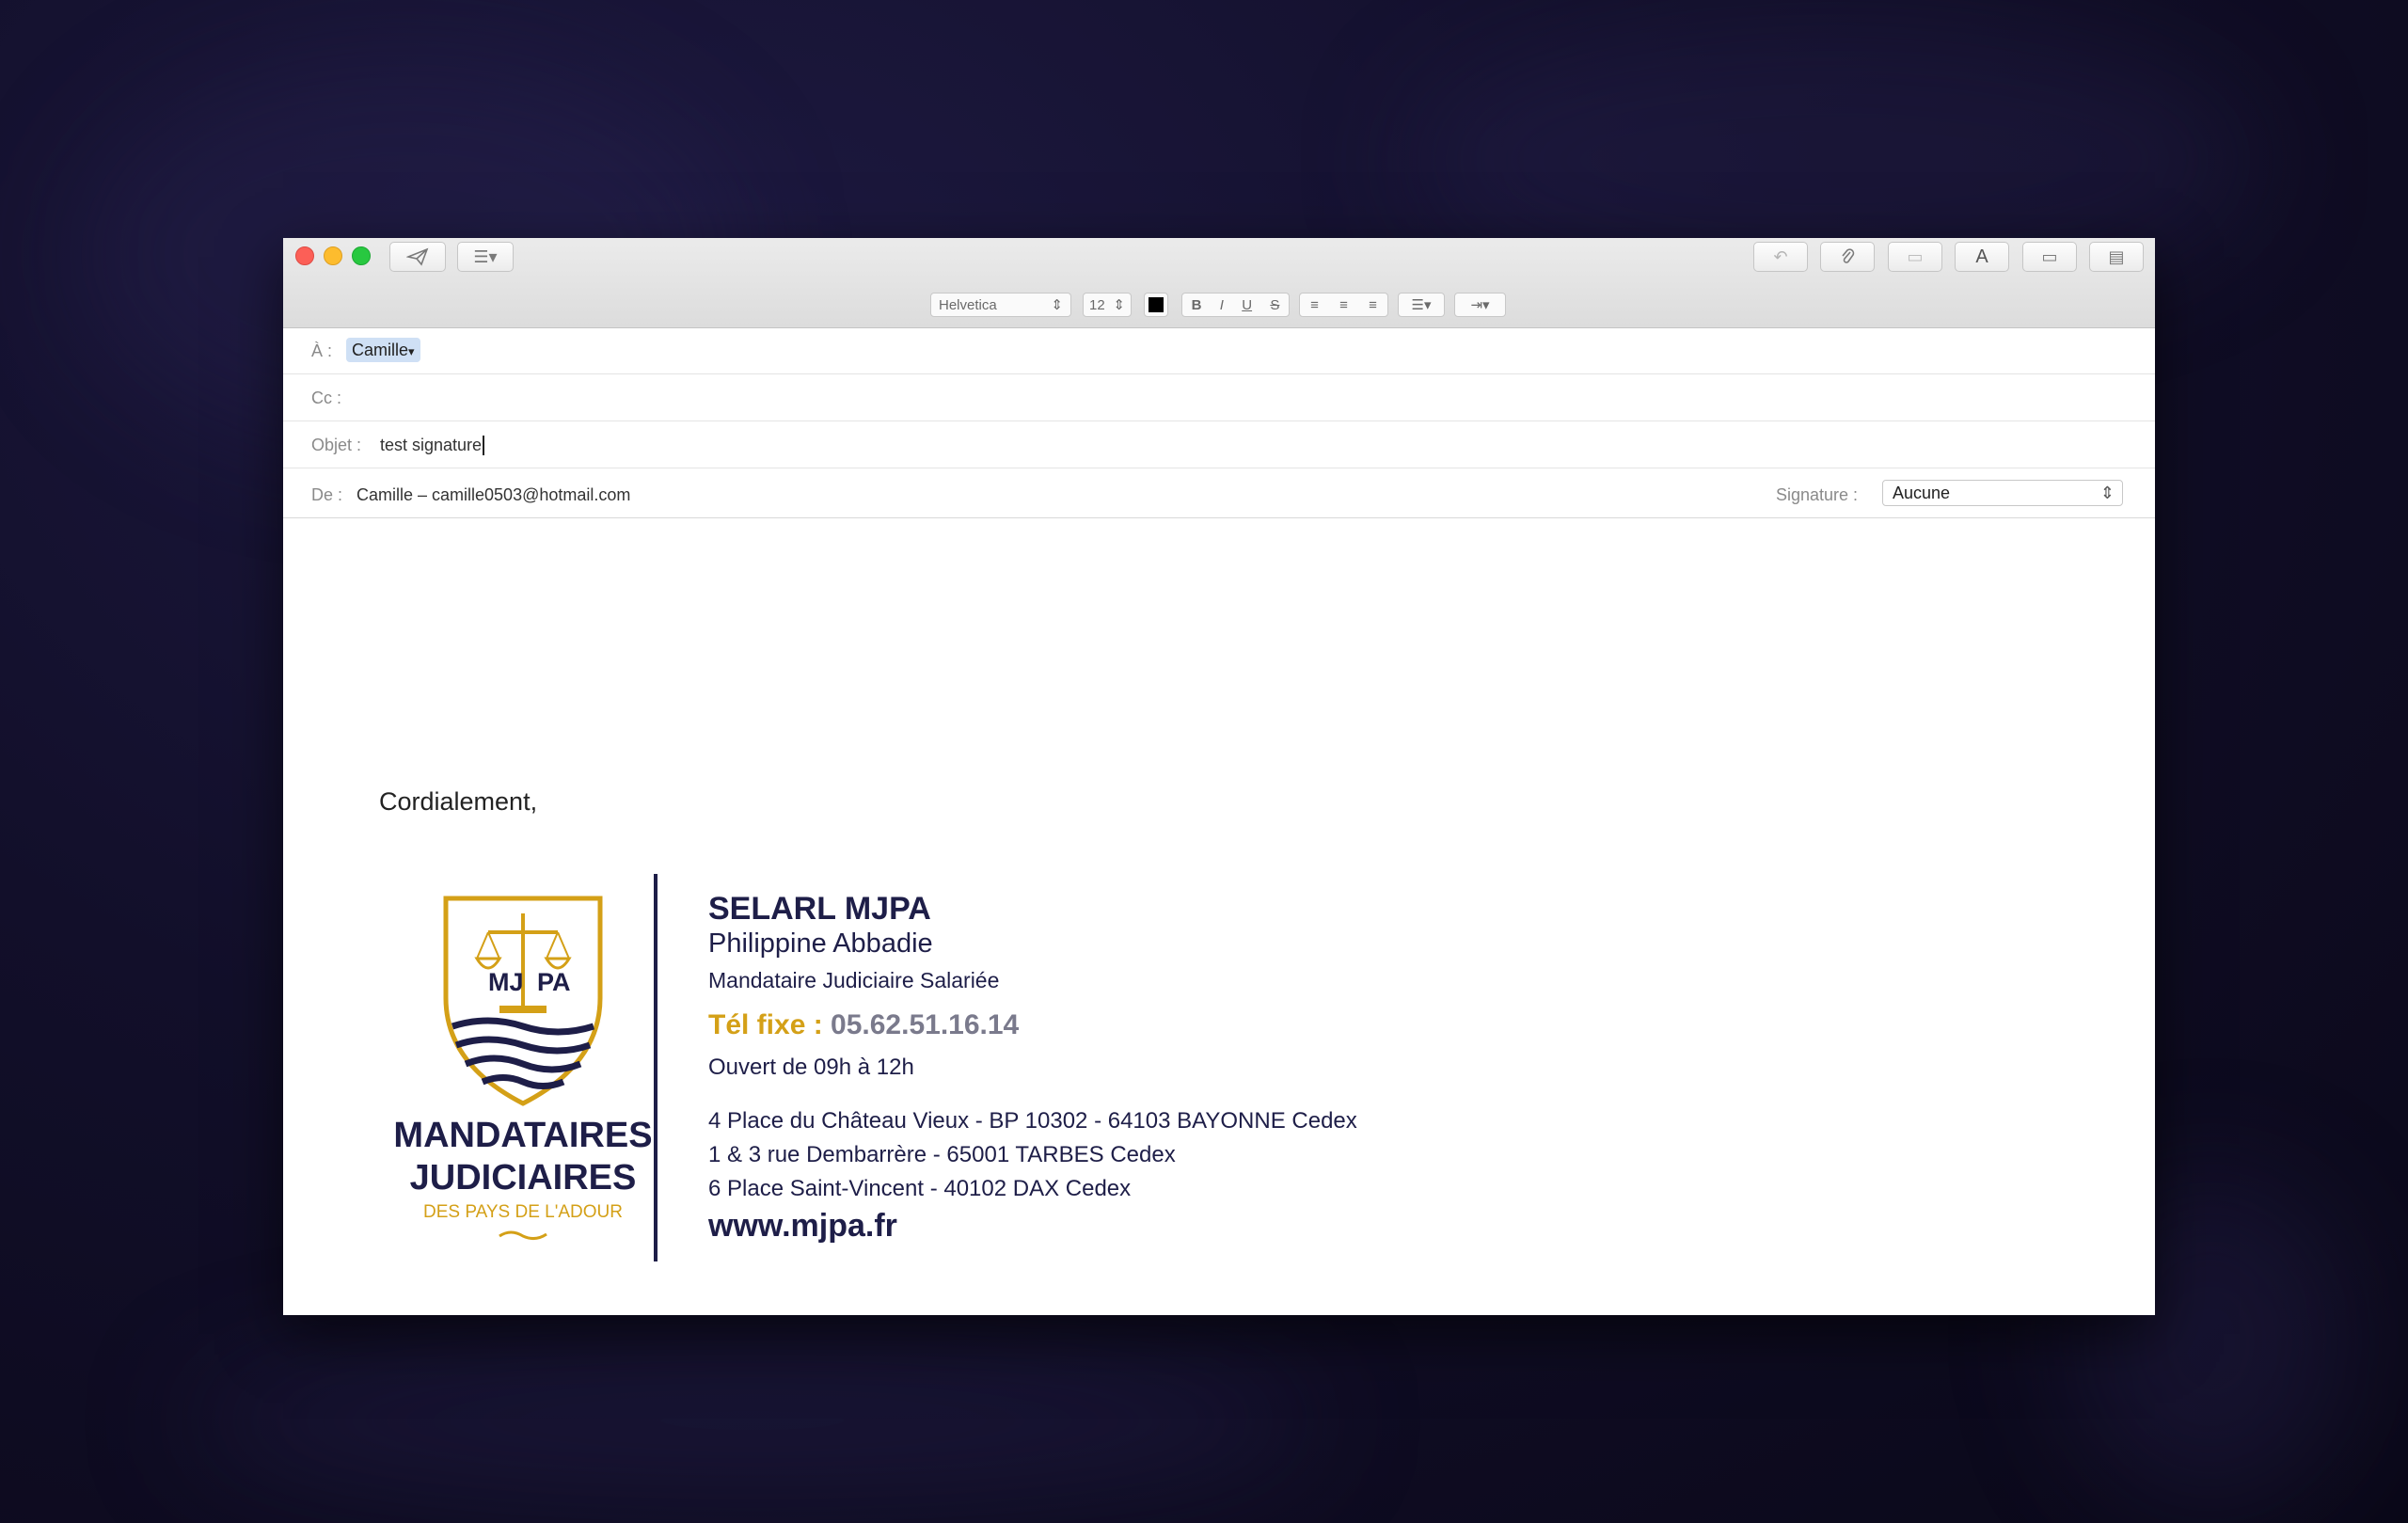 Image resolution: width=2408 pixels, height=1523 pixels. I want to click on greeting-text: Cordialement,, so click(459, 801).